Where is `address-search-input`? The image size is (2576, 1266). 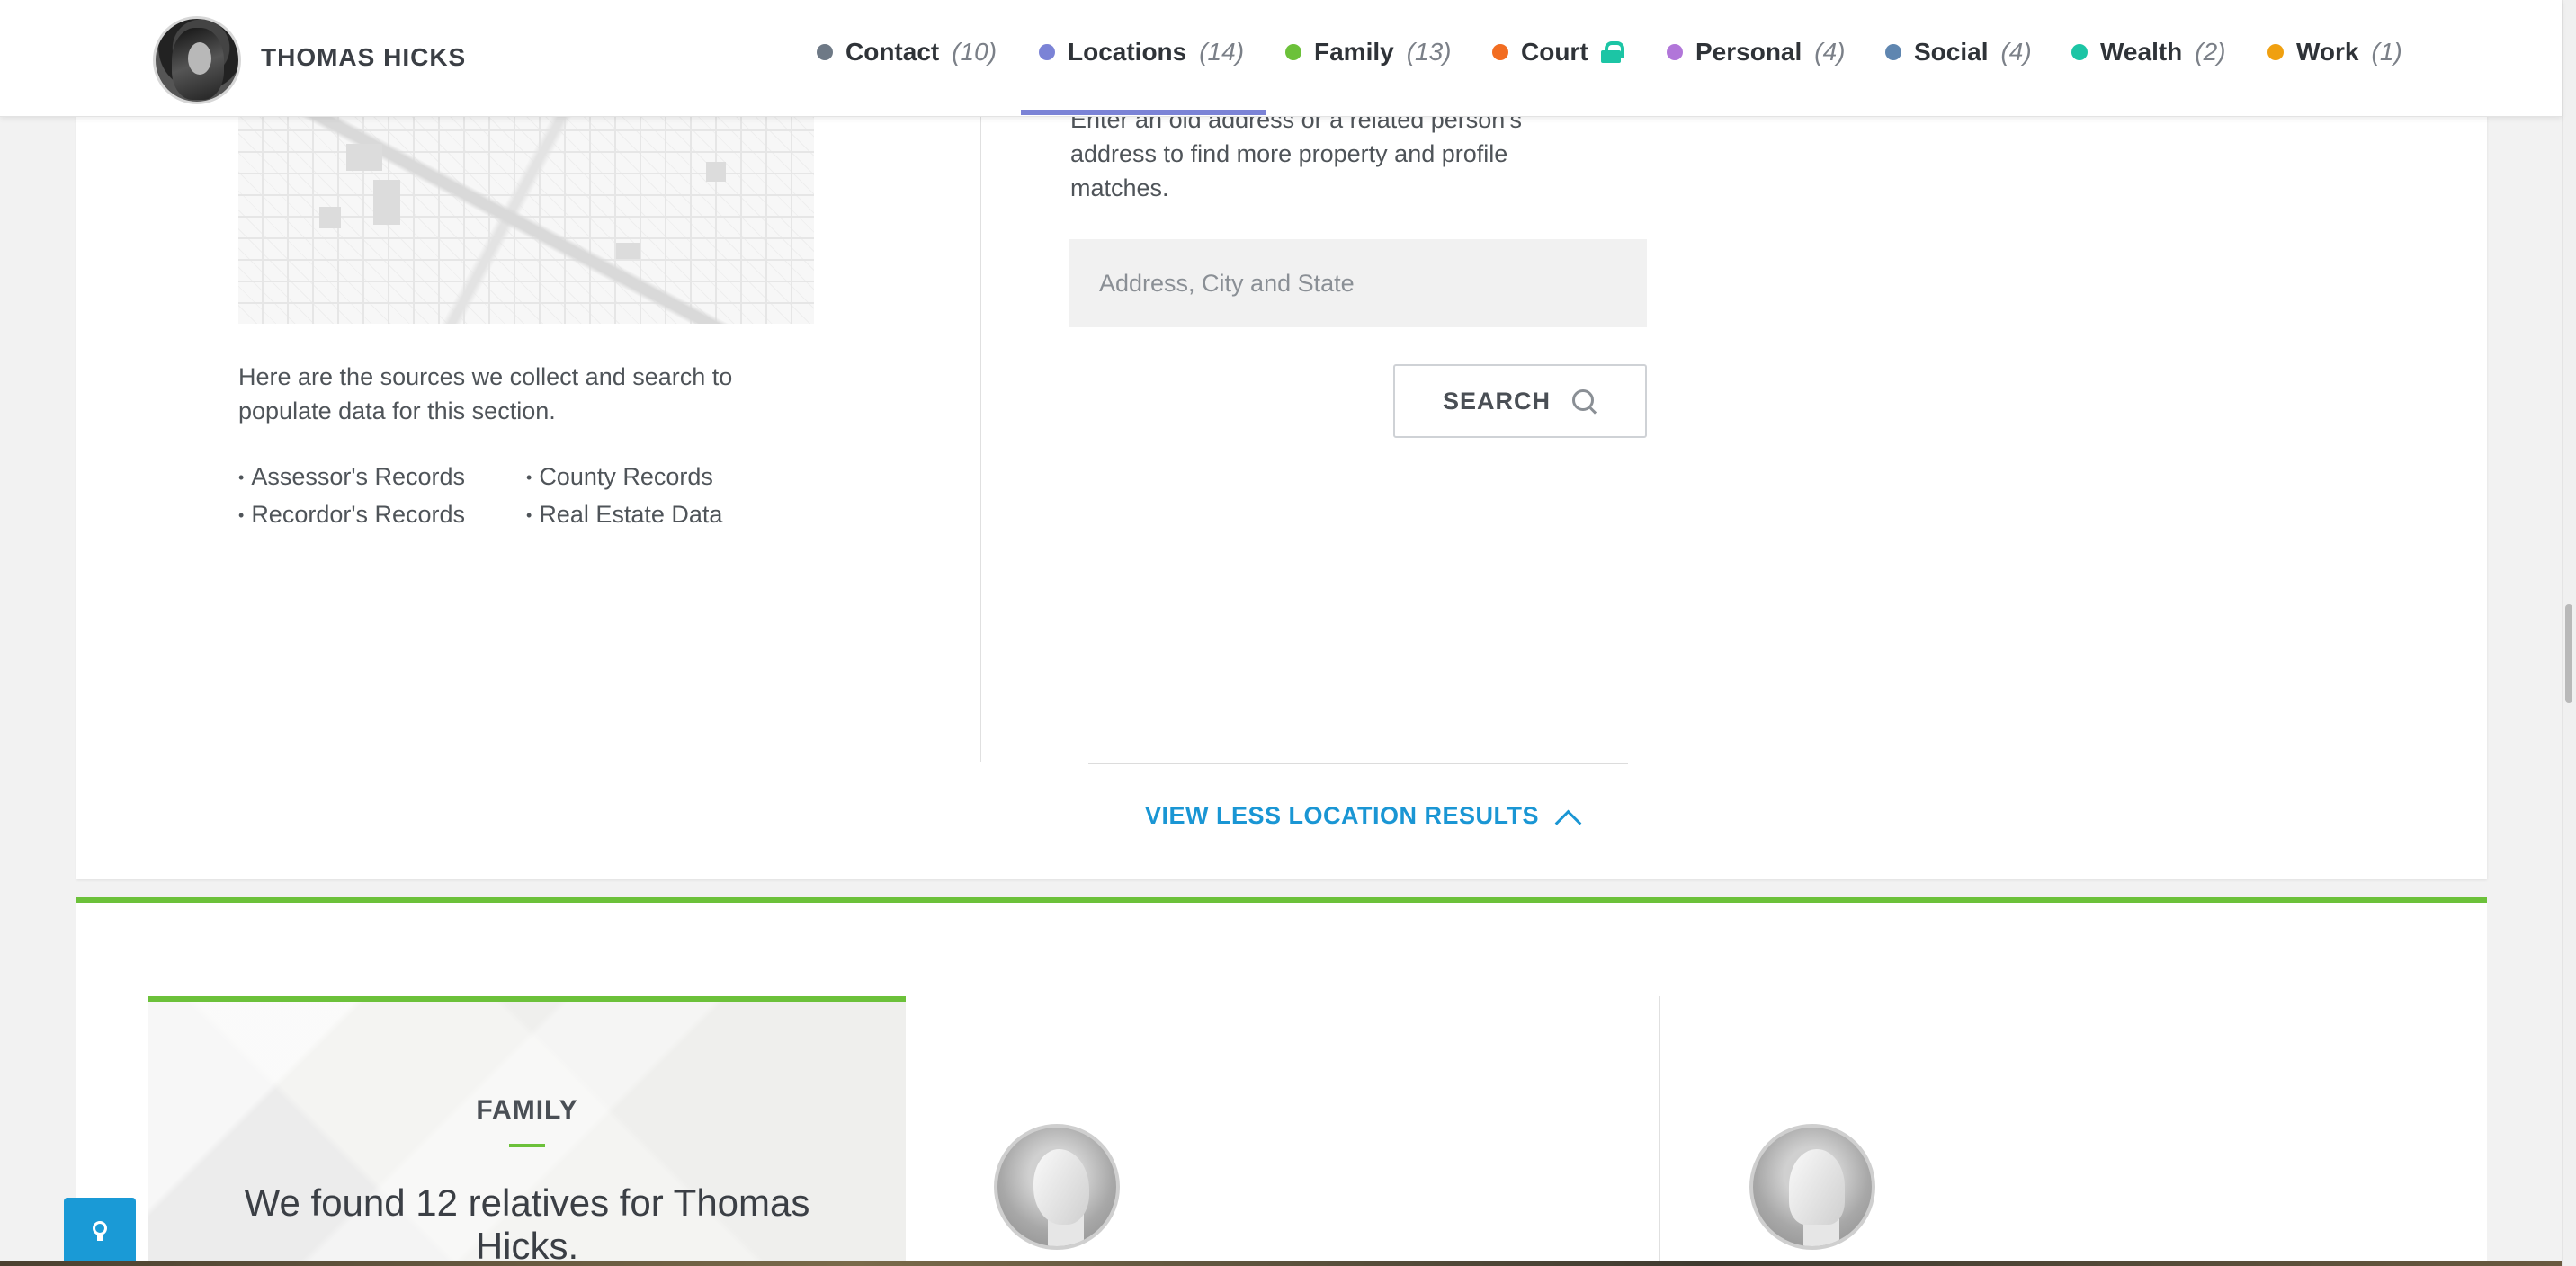
address-search-input is located at coordinates (1358, 283).